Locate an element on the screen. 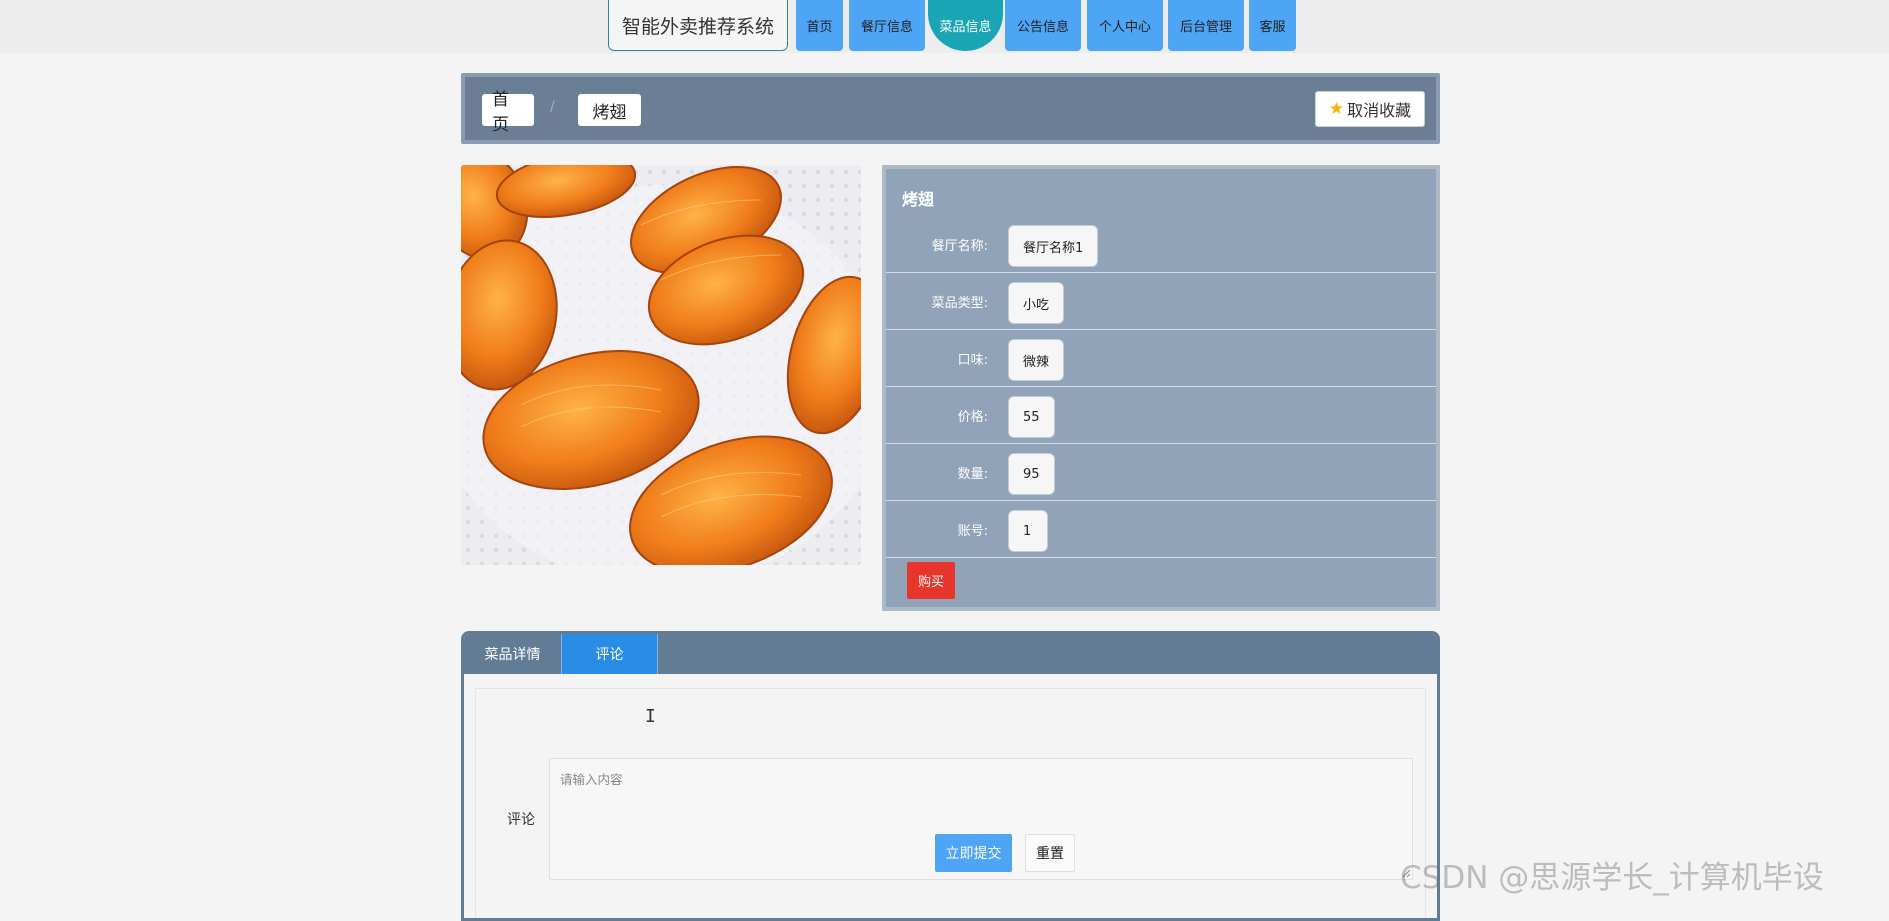 The height and width of the screenshot is (921, 1889). dish-image is located at coordinates (661, 365).